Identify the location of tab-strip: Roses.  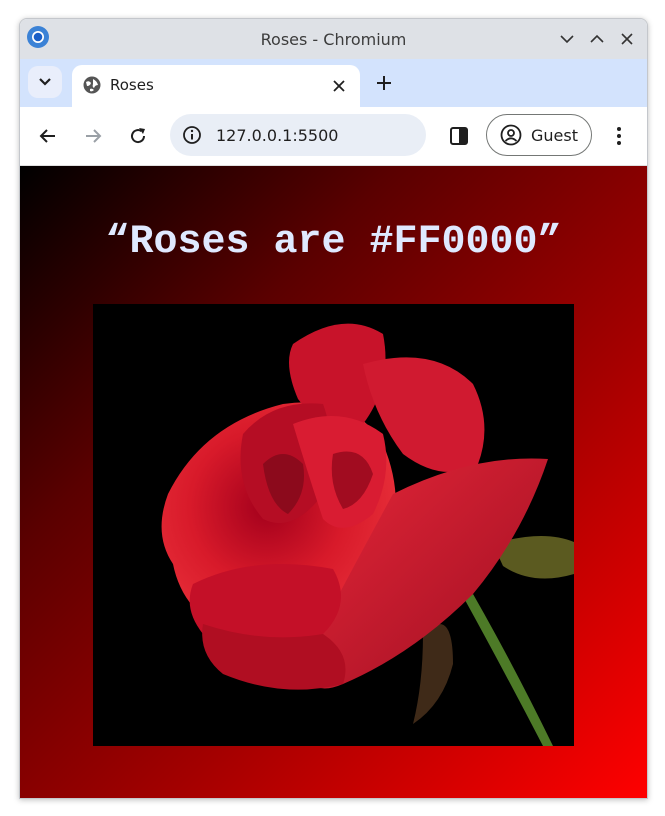
(333, 83).